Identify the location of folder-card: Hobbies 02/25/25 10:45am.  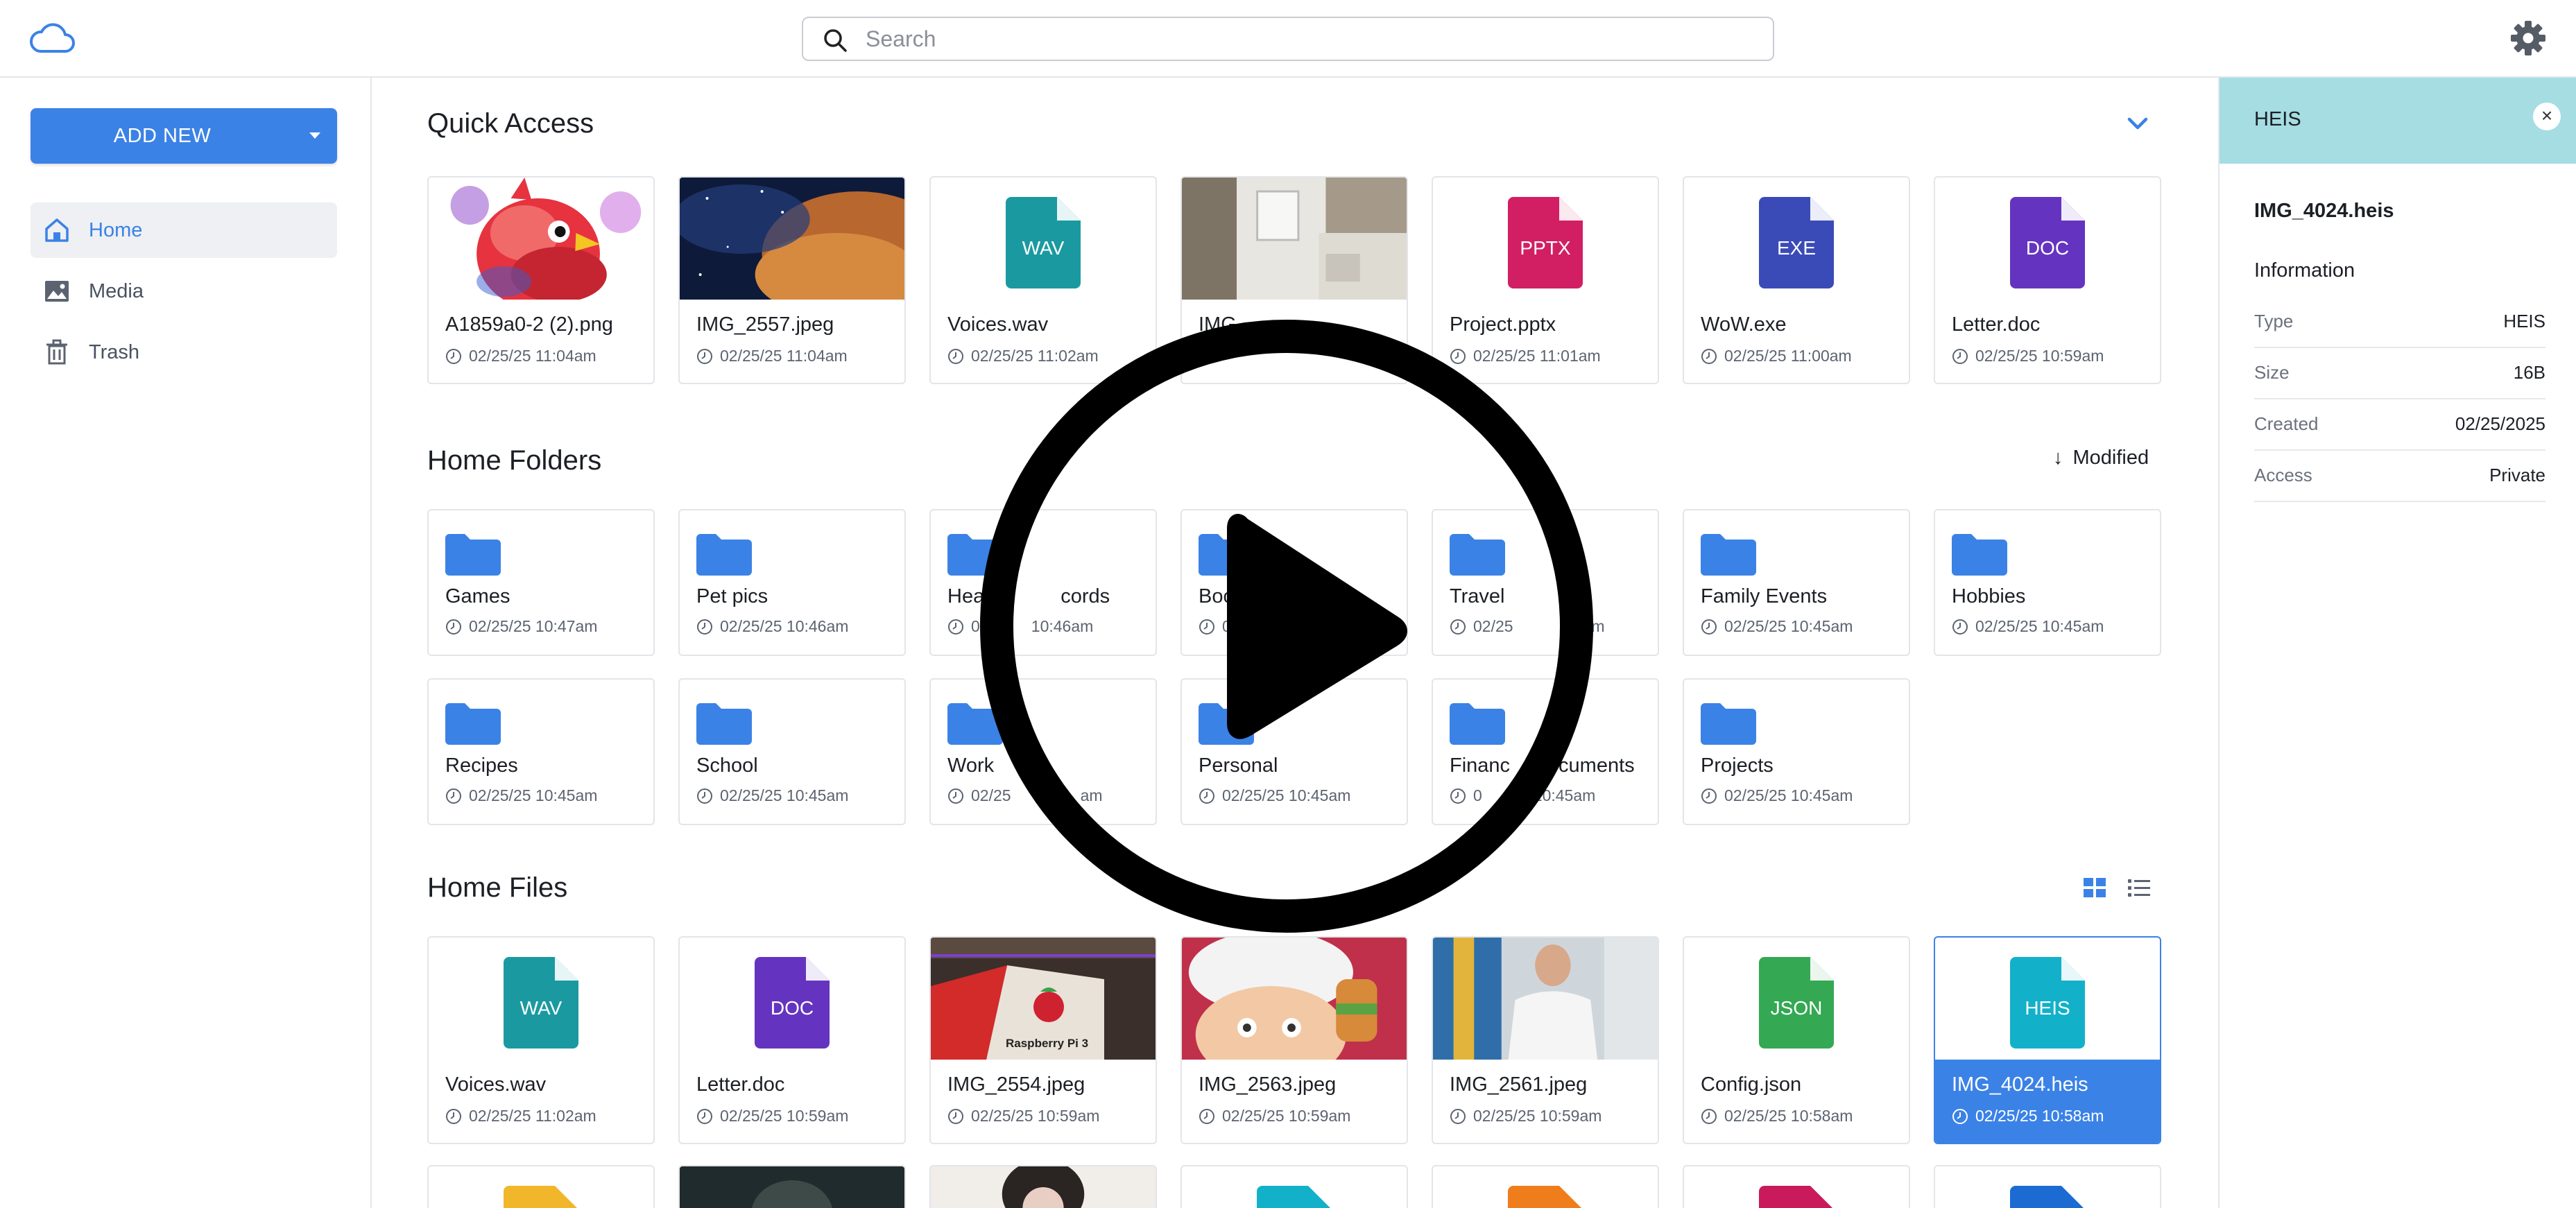
(2047, 582).